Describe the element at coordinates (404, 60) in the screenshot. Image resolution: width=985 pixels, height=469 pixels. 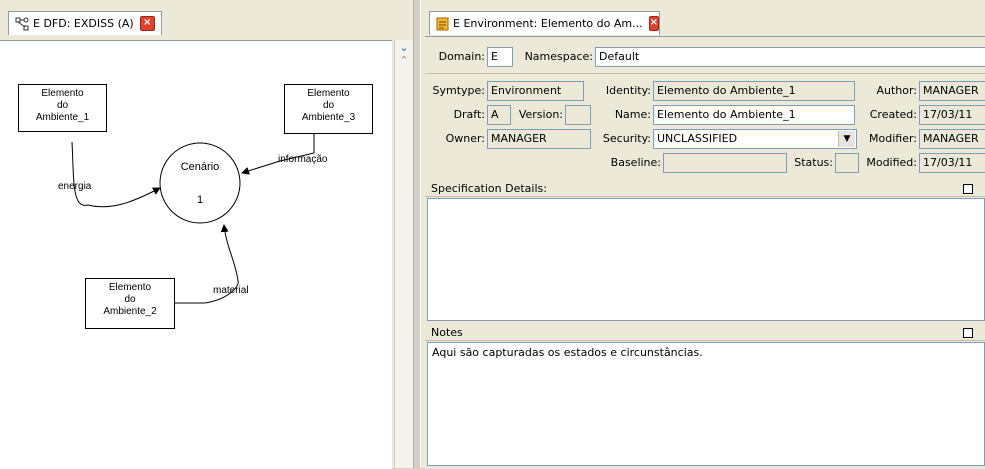
I see `chevron-up-icon: ⌃` at that location.